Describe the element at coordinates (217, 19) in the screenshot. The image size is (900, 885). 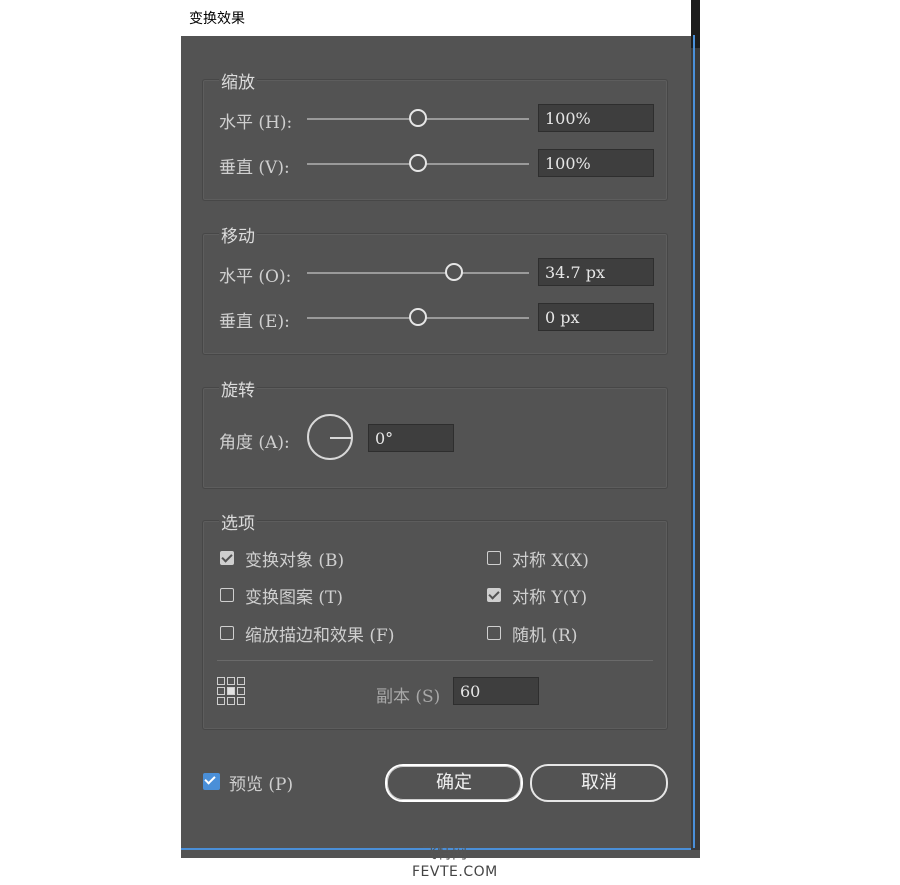
I see `window-title: 变换效果` at that location.